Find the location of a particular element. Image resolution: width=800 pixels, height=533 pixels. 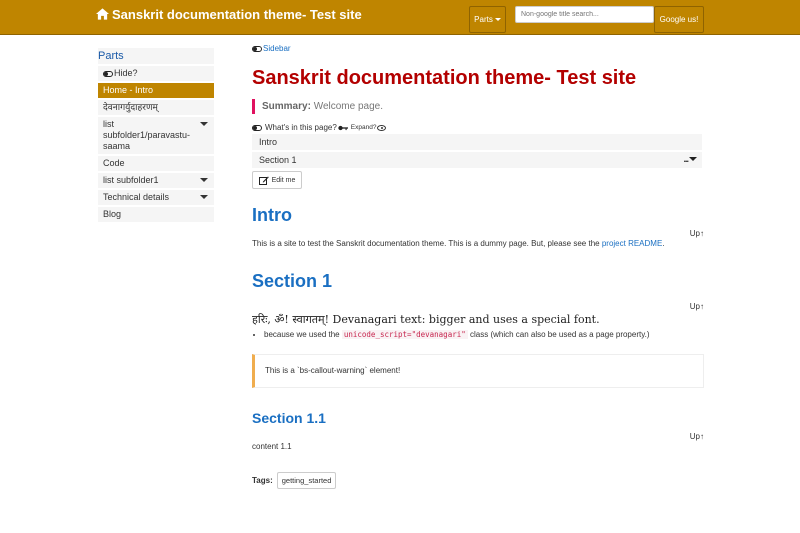

sidebar-item-label: list subfolder1 is located at coordinates (131, 180).